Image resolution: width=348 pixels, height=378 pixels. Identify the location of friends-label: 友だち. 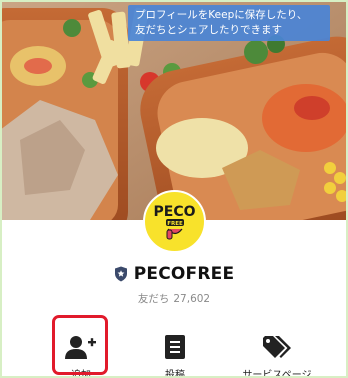
(153, 299).